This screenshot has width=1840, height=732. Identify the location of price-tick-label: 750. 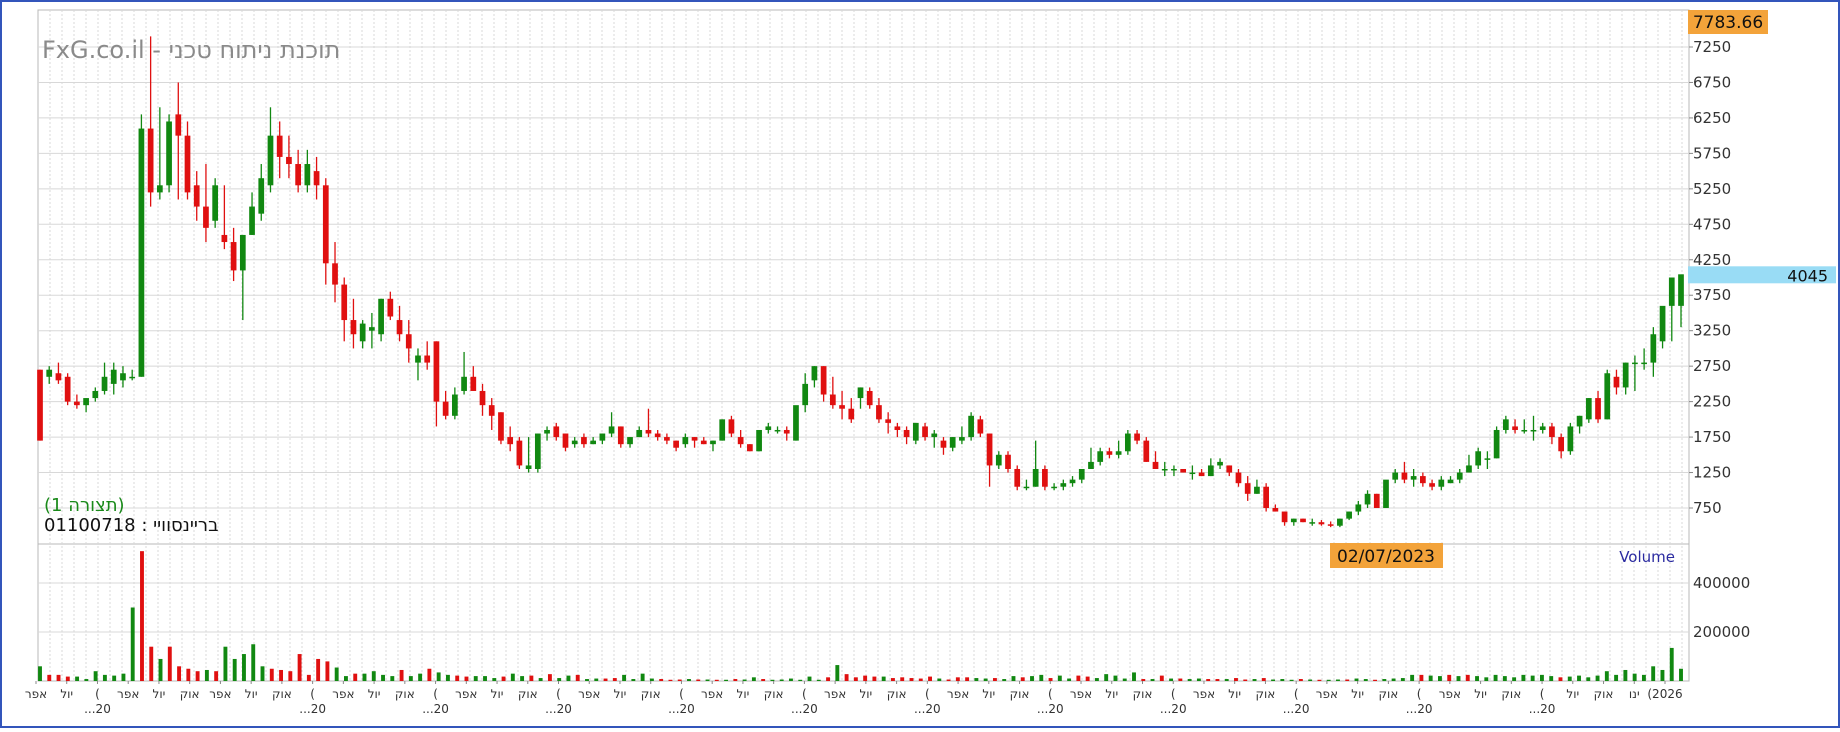
(1707, 508).